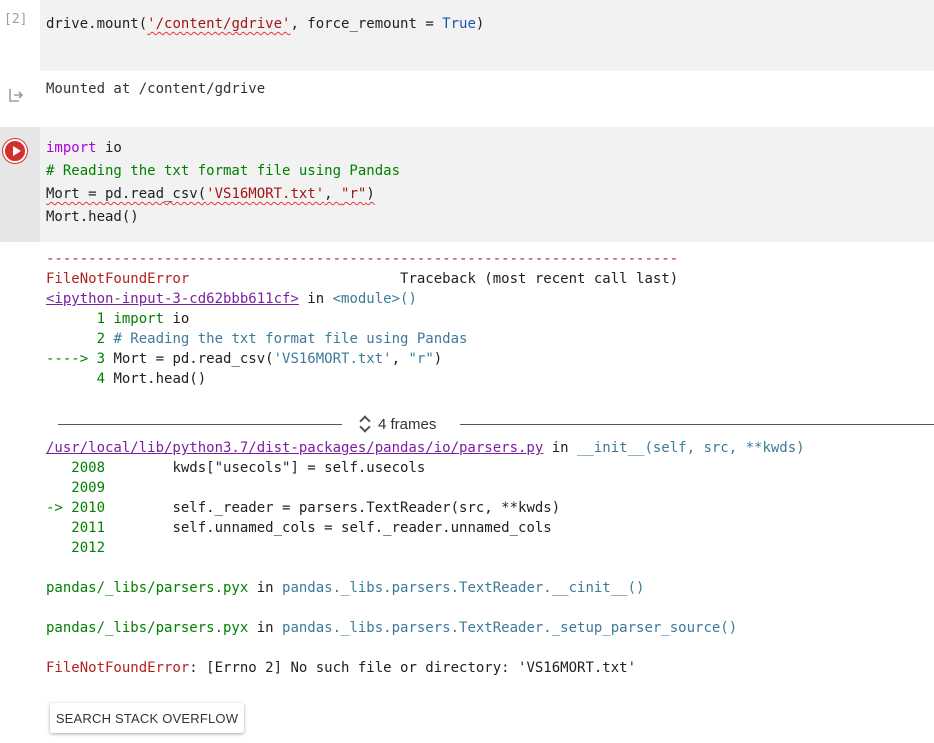 This screenshot has height=743, width=934. Describe the element at coordinates (92, 217) in the screenshot. I see `cell2-line-4: Mort.head()` at that location.